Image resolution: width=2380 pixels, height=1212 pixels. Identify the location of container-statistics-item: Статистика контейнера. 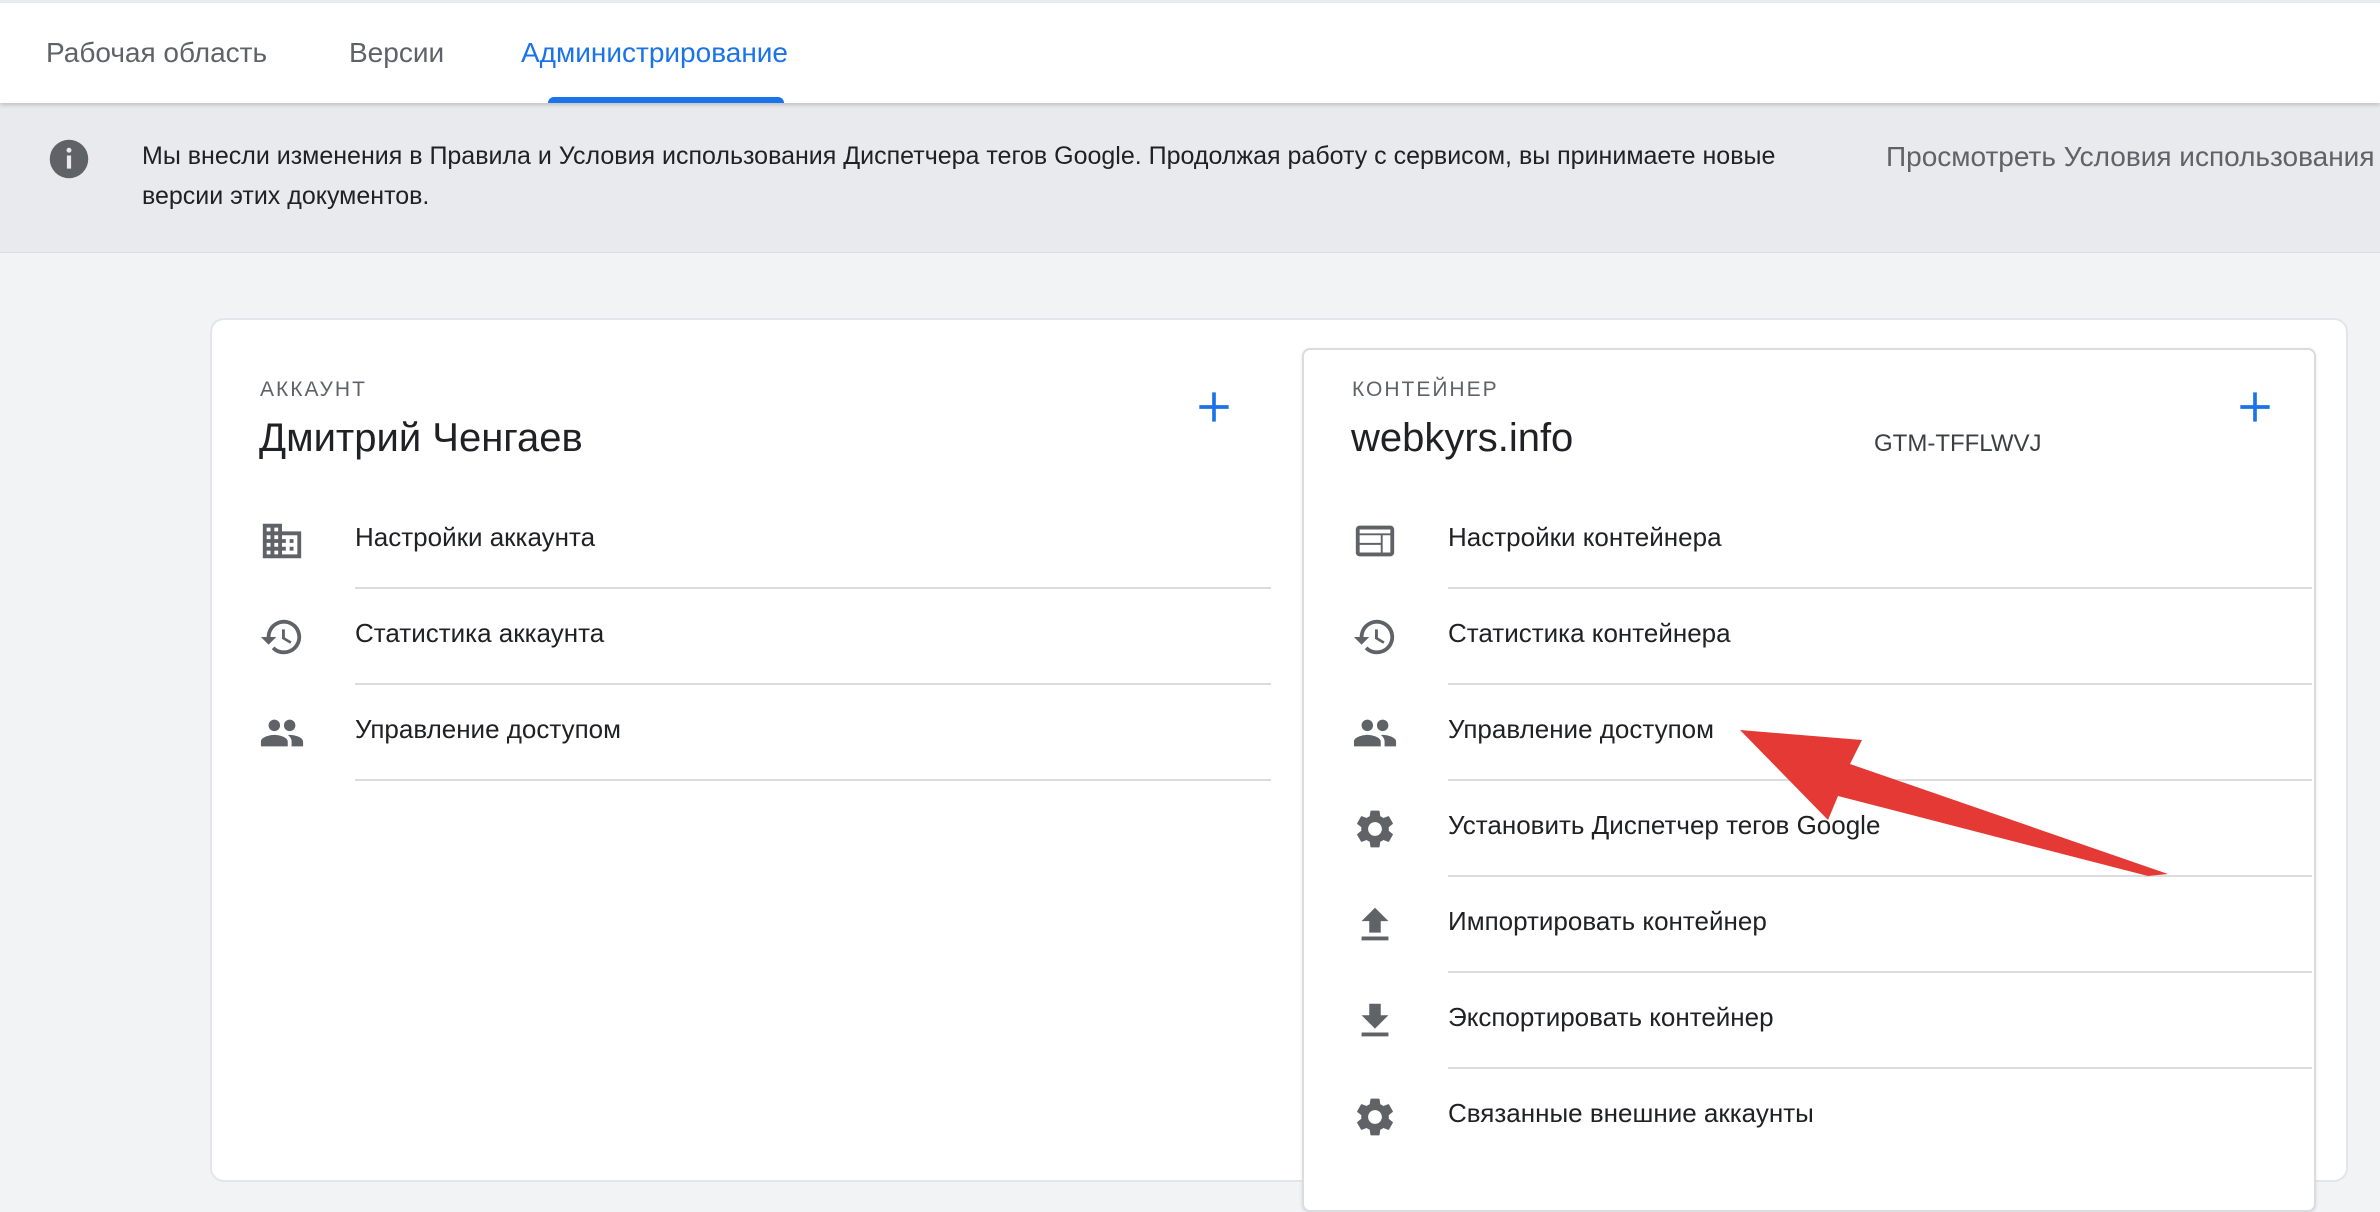
(1832, 636).